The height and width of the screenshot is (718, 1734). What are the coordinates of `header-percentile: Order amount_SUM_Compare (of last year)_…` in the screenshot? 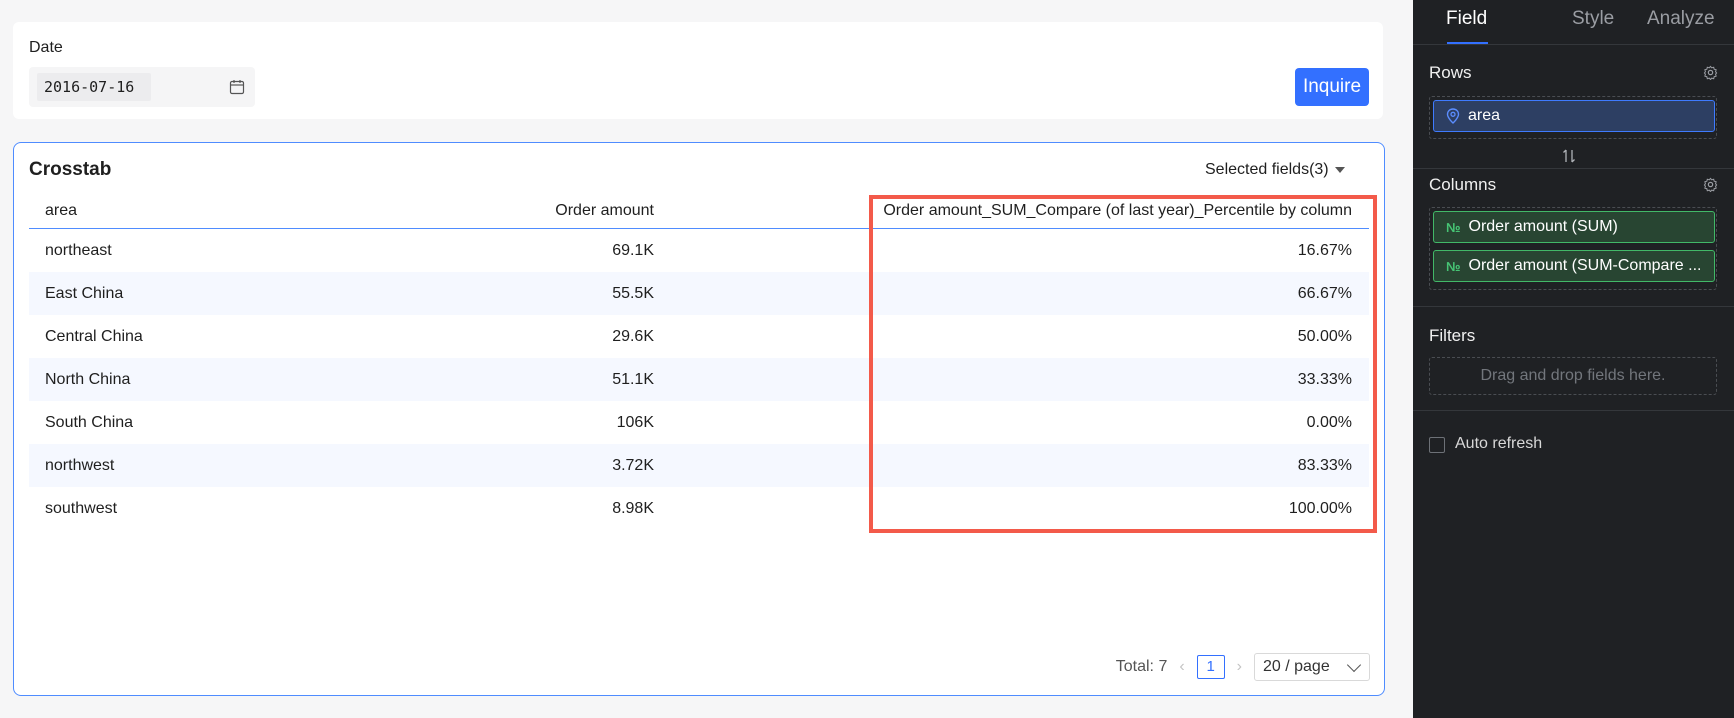 It's located at (1117, 211).